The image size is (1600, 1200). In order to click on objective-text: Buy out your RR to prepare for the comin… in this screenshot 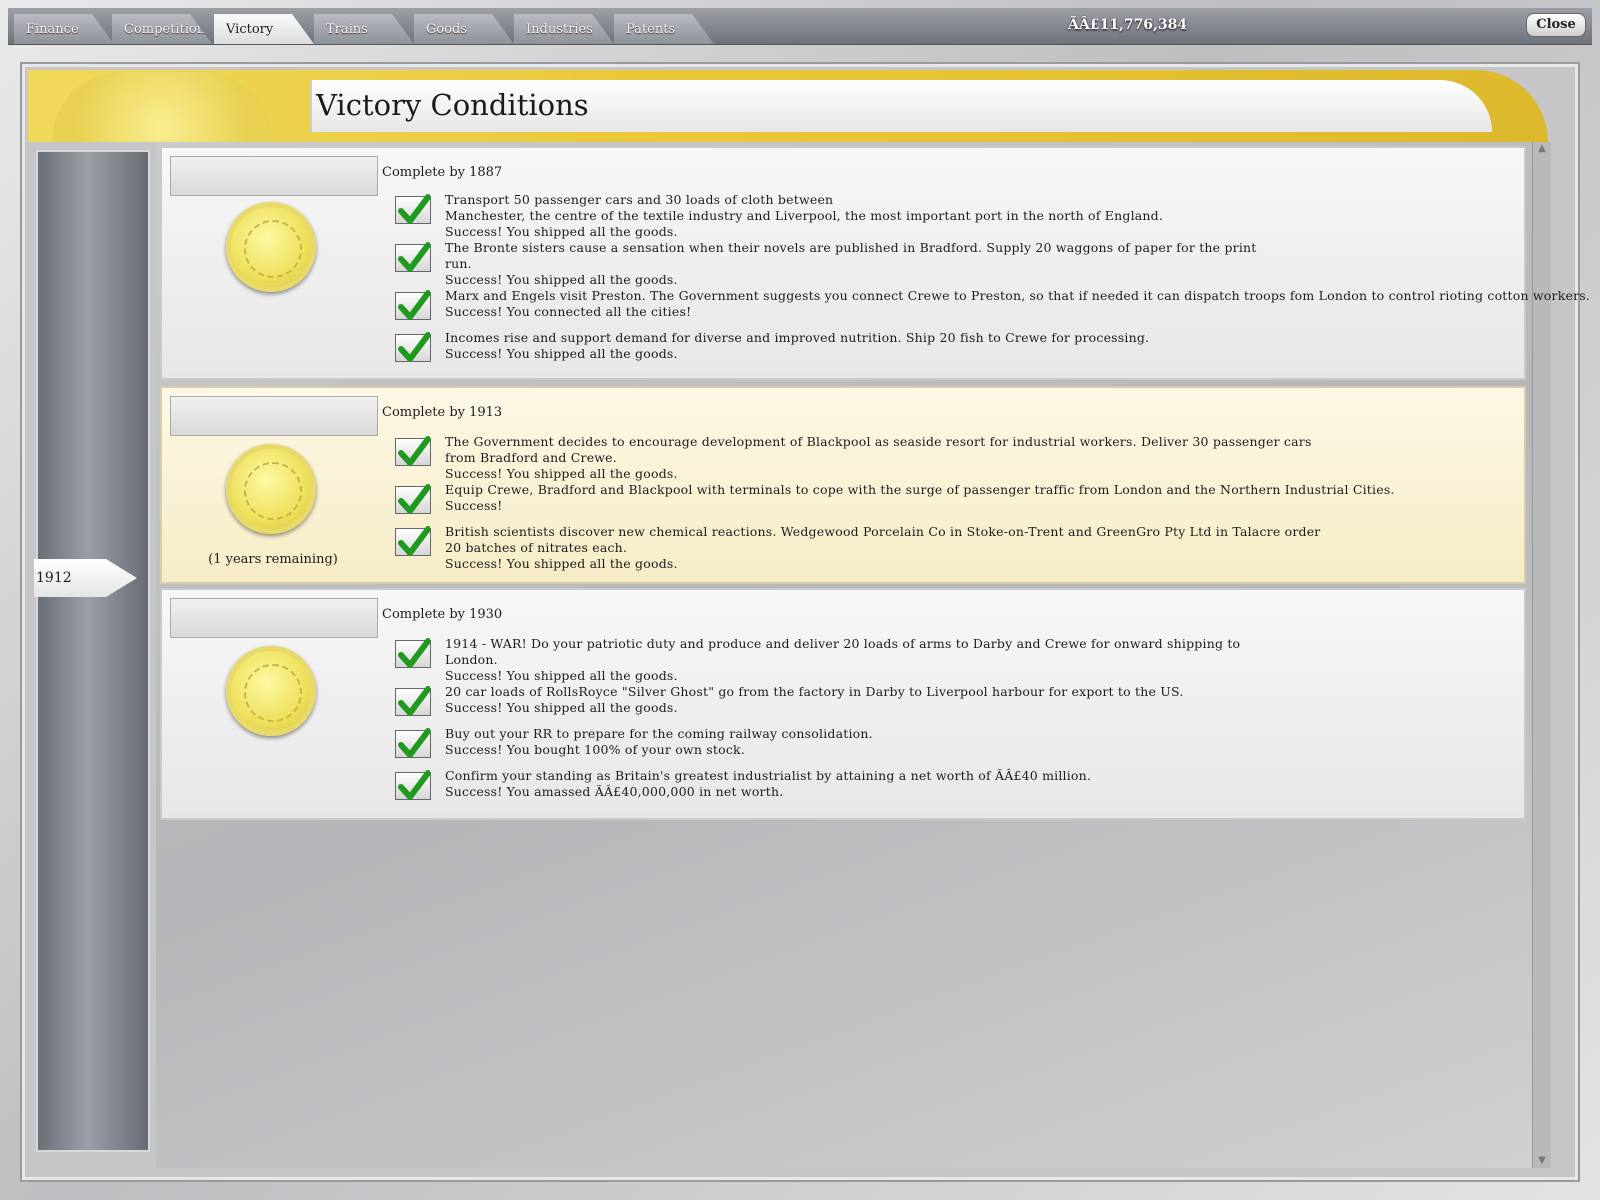, I will do `click(659, 733)`.